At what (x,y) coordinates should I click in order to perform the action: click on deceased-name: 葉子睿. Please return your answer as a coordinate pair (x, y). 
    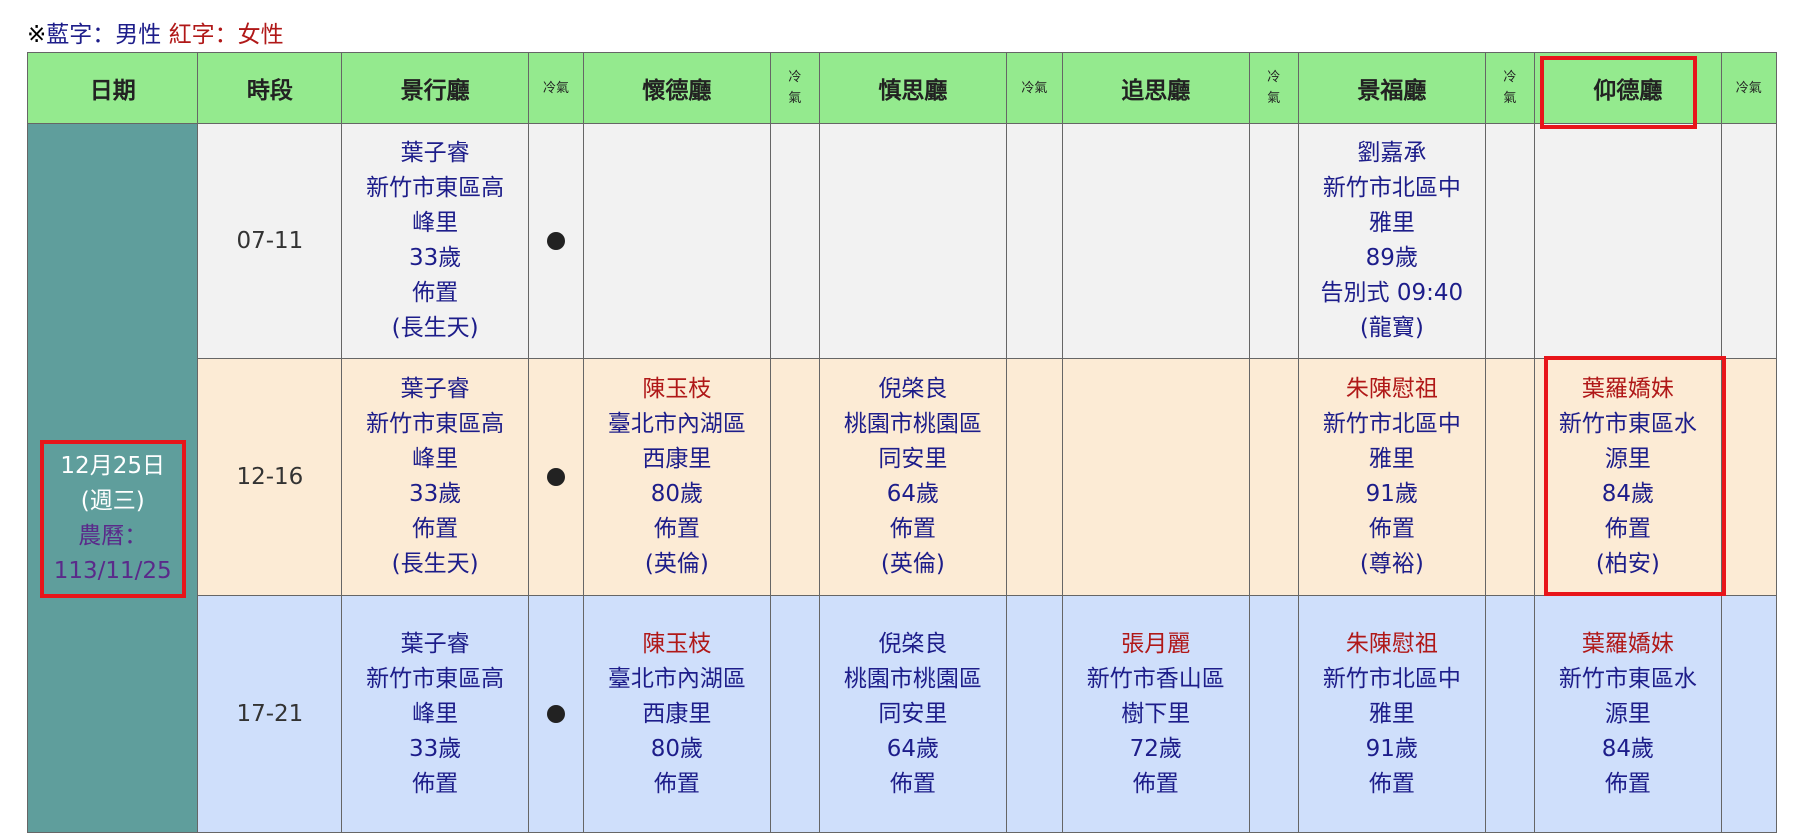
    Looking at the image, I should click on (435, 643).